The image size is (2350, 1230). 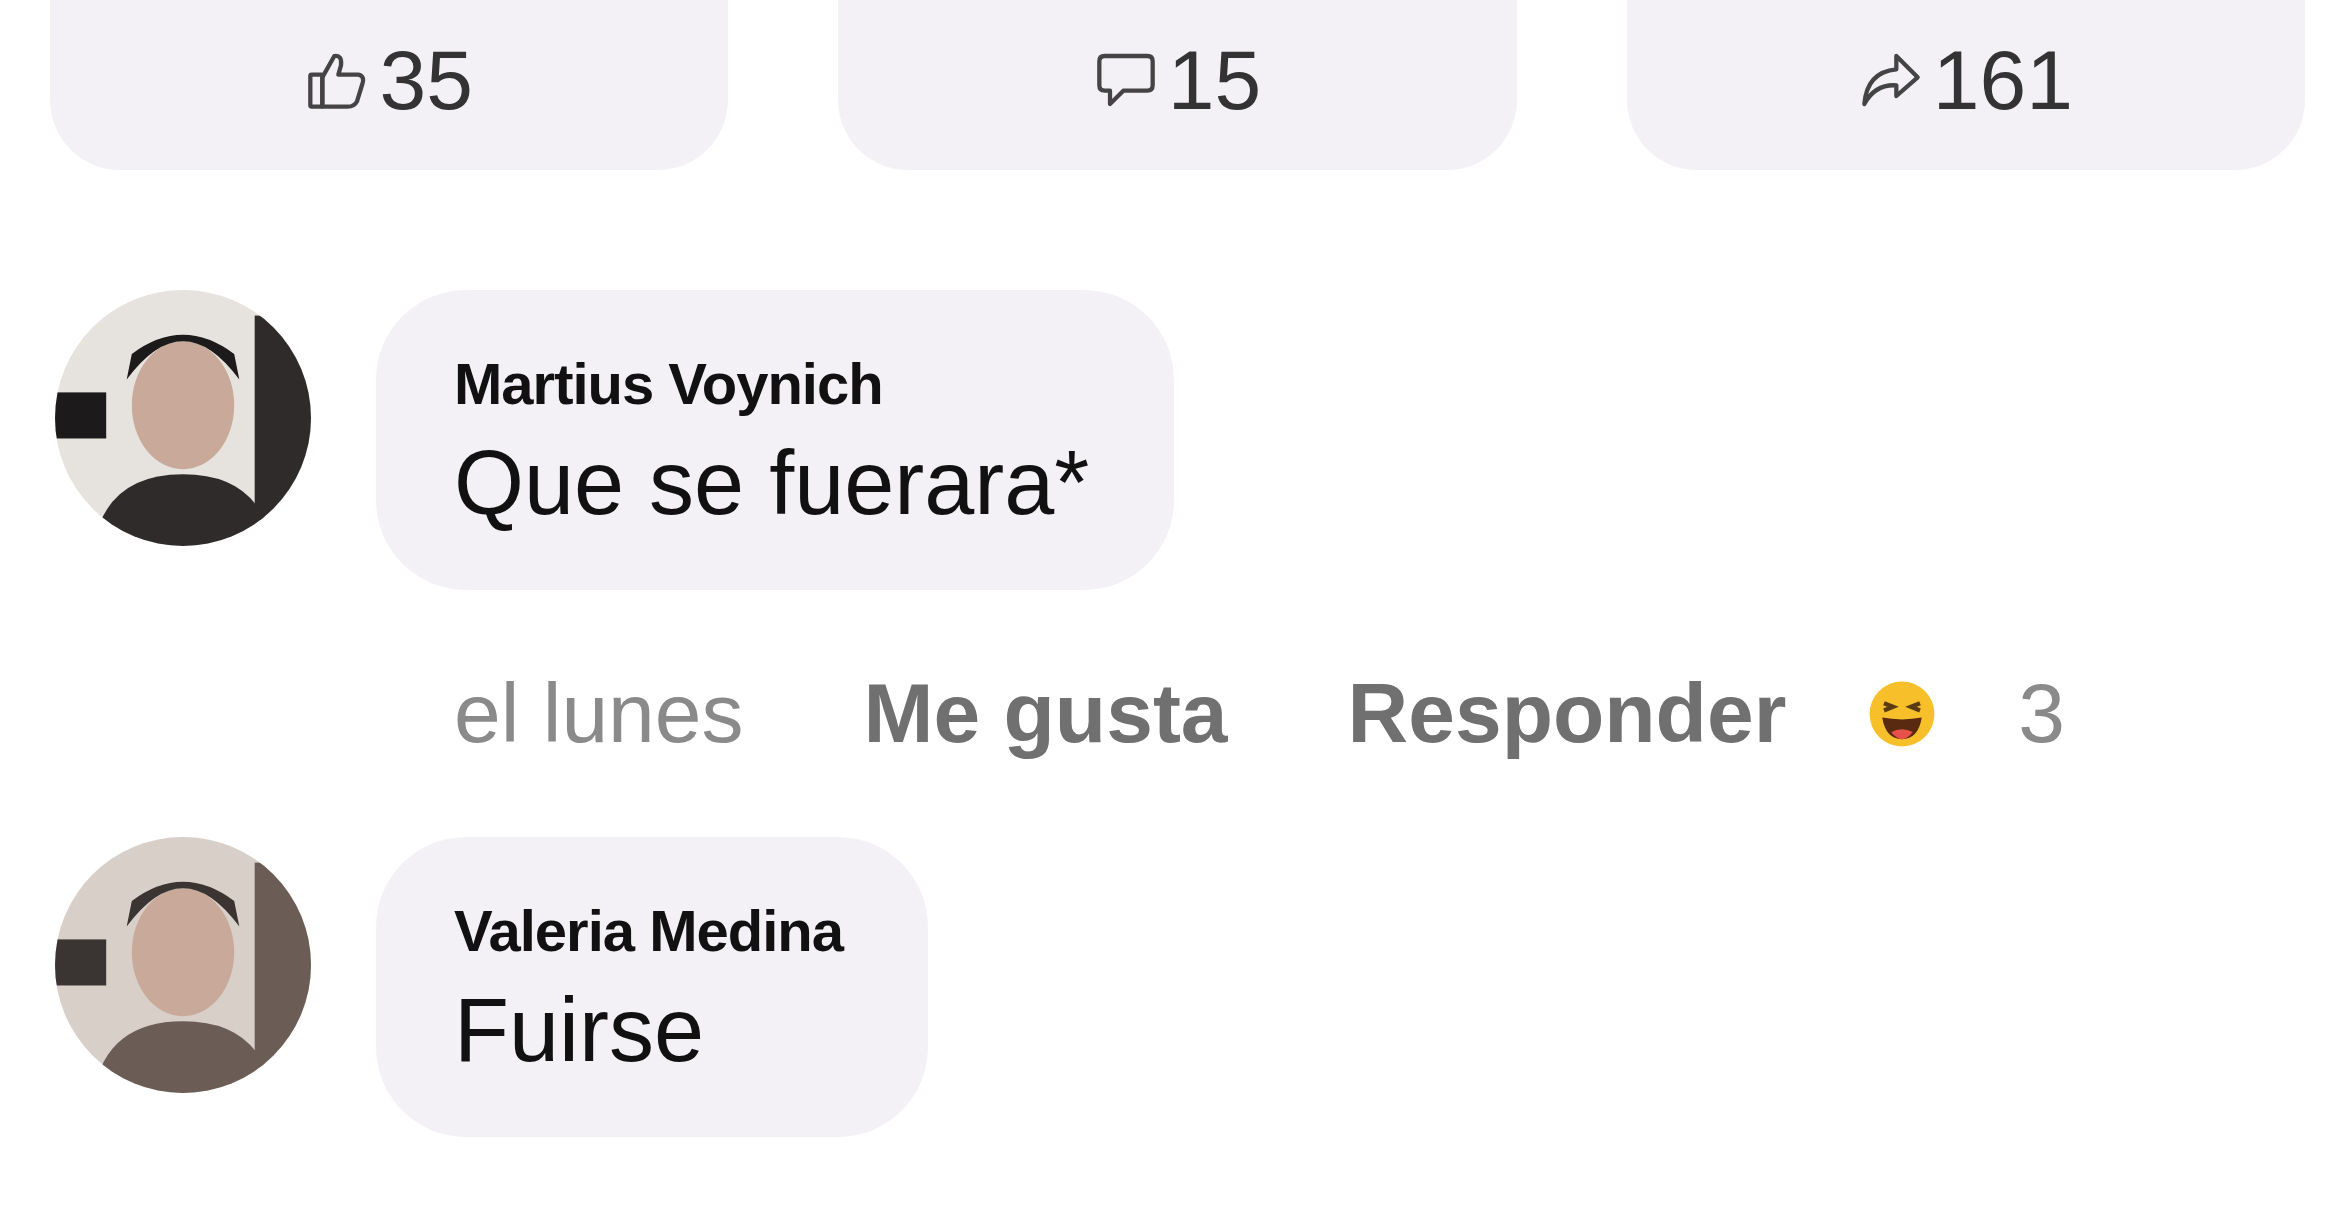 I want to click on action-button: 15, so click(x=1177, y=85).